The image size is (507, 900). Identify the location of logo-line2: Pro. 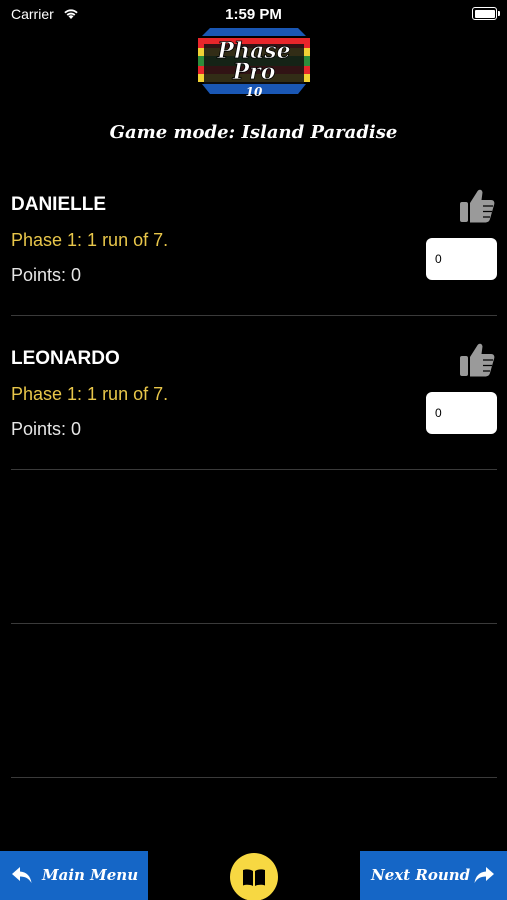
(254, 72).